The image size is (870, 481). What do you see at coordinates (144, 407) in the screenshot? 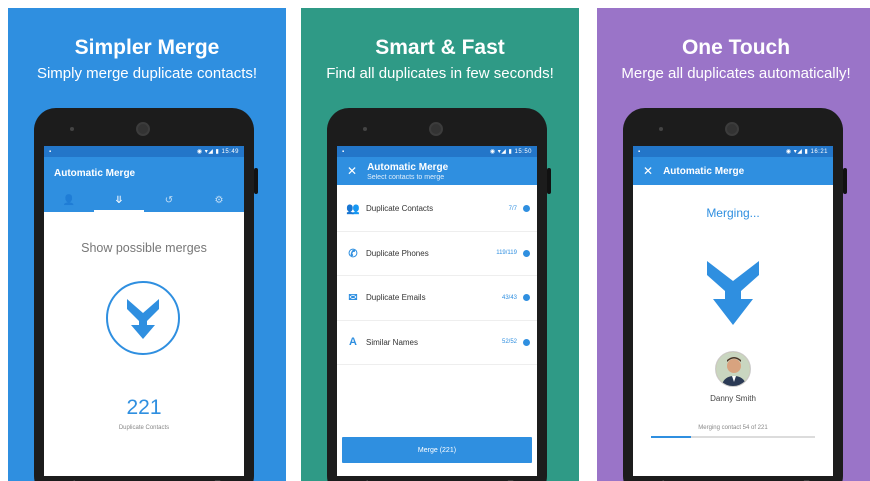
I see `duplicate-count: 221` at bounding box center [144, 407].